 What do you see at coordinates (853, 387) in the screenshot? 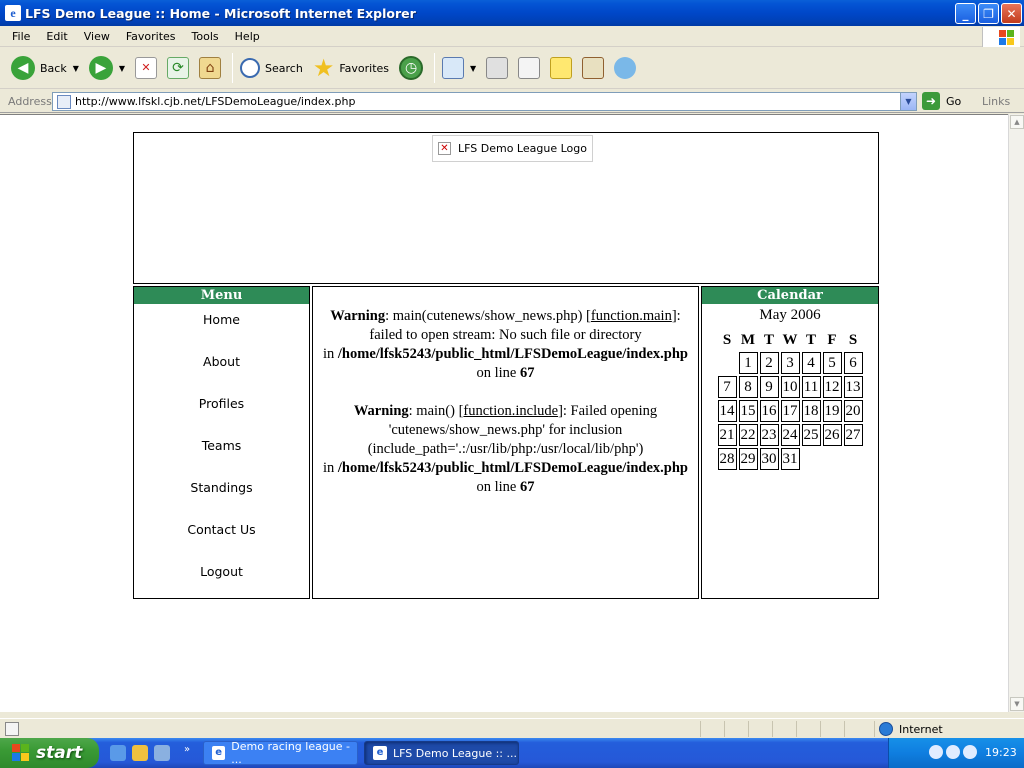
I see `calendar-day: 13` at bounding box center [853, 387].